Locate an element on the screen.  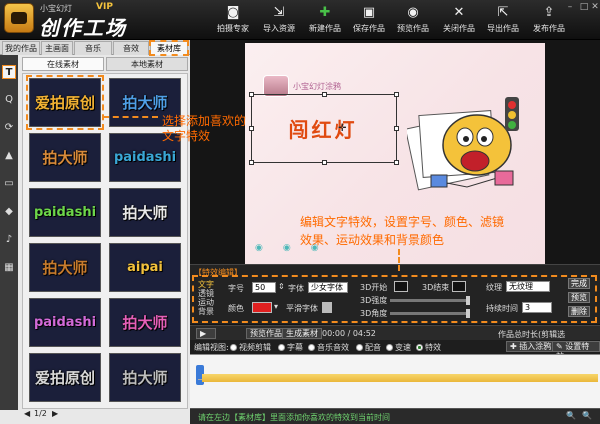
toolbar-button-5: ◉ 预览作品 is located at coordinates (413, 21).